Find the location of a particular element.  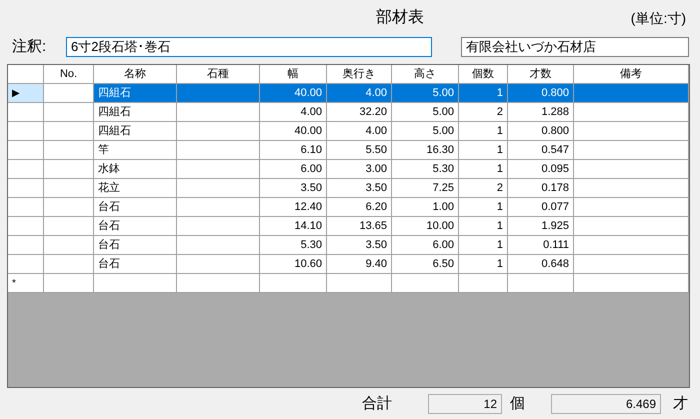

table-cell: 1.00 is located at coordinates (425, 207).